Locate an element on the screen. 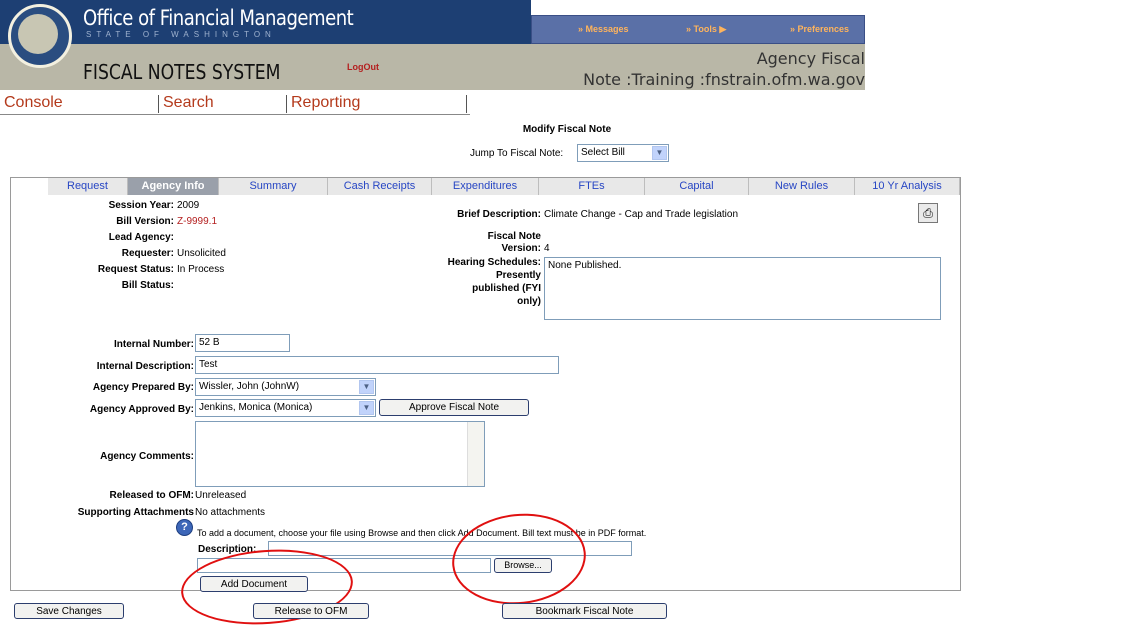 The image size is (1134, 630). agency-title-line2: Note :Training :fnstrain.ofm.wa.gov is located at coordinates (724, 79).